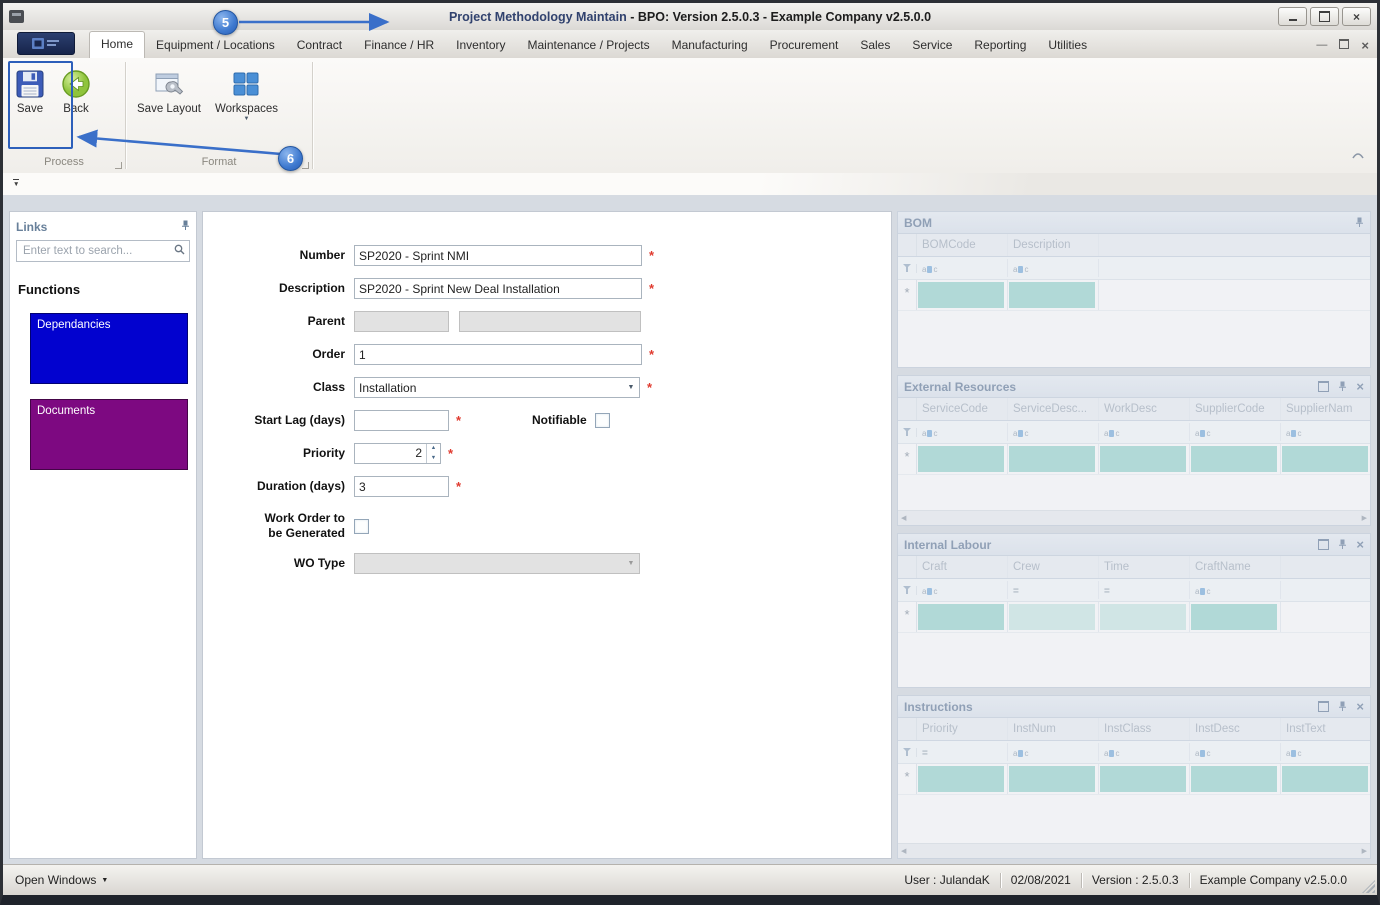 The height and width of the screenshot is (905, 1380). I want to click on search-icon, so click(179, 251).